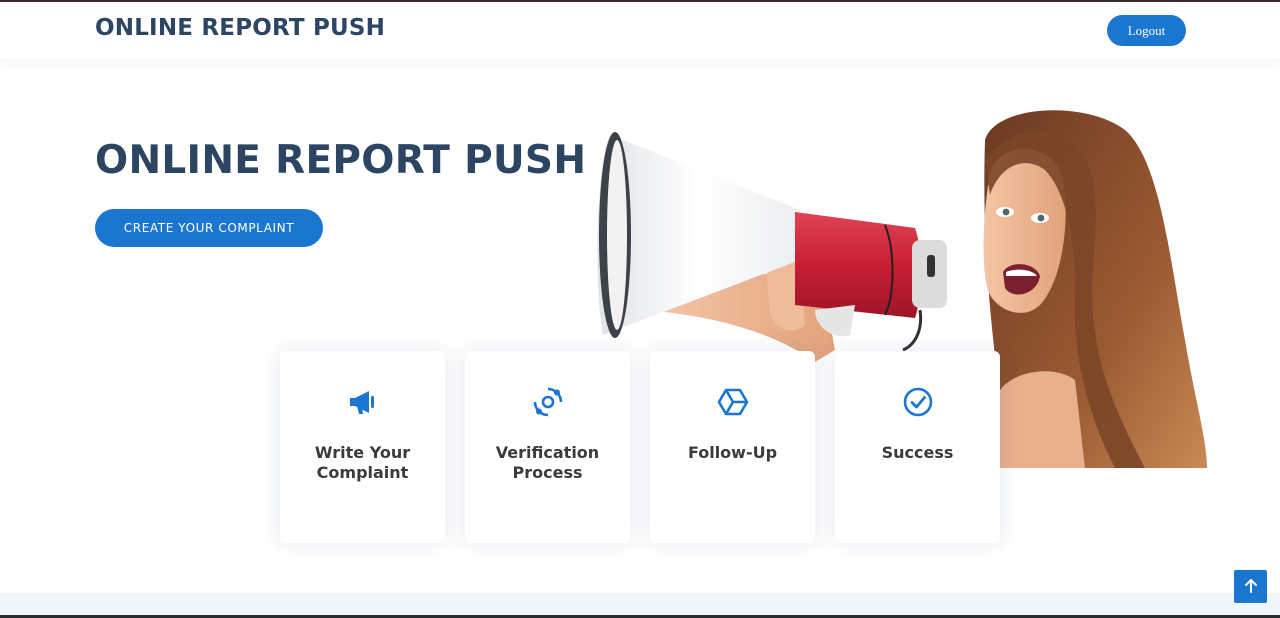 The image size is (1280, 618). I want to click on card-success: Success, so click(917, 447).